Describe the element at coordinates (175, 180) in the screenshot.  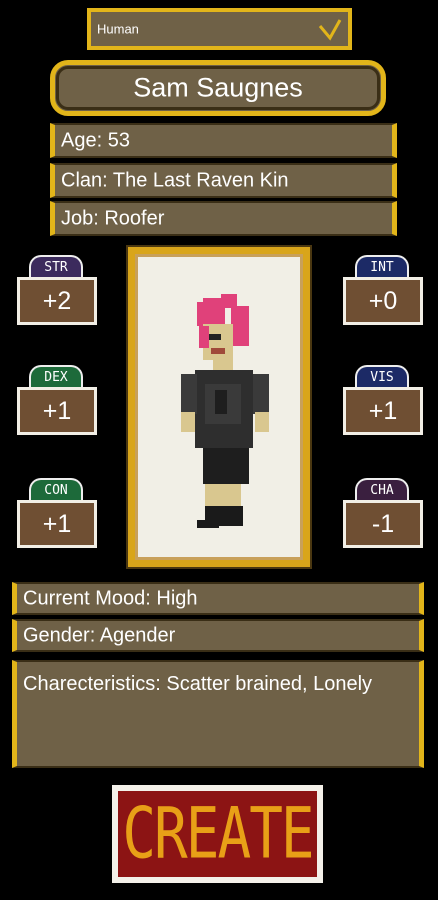
I see `clan-label: Clan: The Last Raven Kin` at that location.